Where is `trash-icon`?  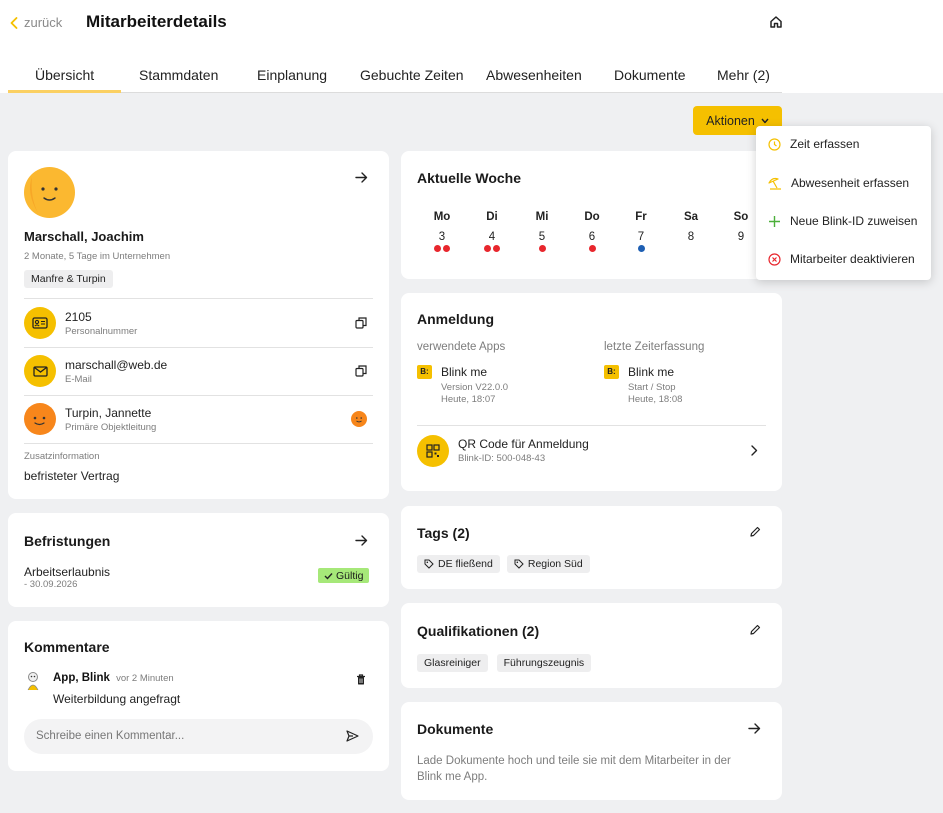 trash-icon is located at coordinates (361, 679).